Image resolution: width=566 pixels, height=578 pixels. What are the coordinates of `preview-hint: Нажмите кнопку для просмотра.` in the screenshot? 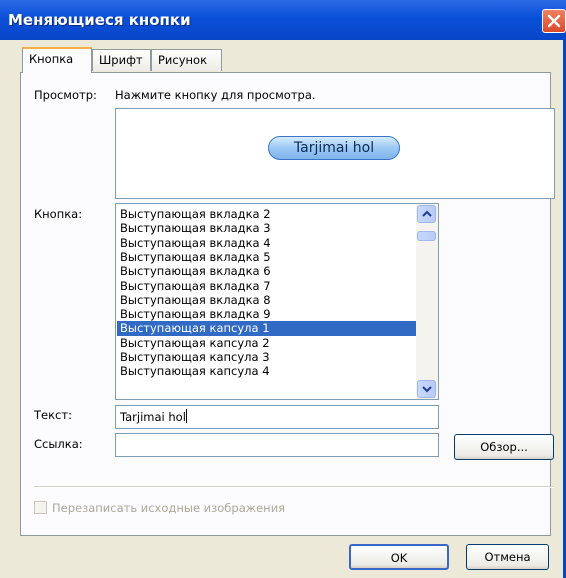 It's located at (215, 95).